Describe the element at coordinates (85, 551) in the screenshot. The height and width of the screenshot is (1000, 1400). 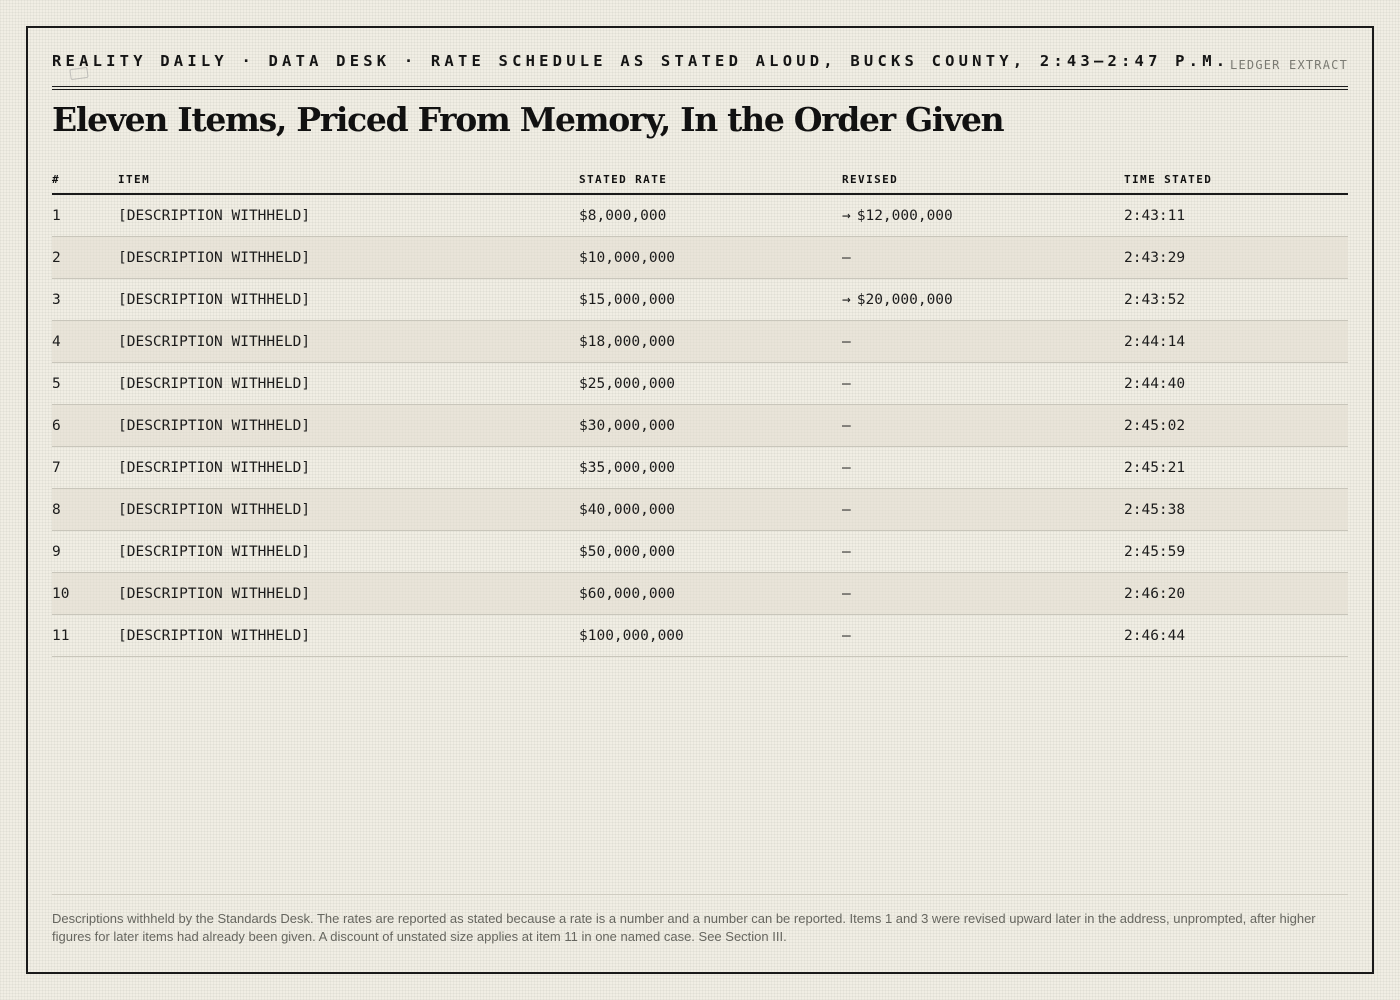
I see `row-number: 9` at that location.